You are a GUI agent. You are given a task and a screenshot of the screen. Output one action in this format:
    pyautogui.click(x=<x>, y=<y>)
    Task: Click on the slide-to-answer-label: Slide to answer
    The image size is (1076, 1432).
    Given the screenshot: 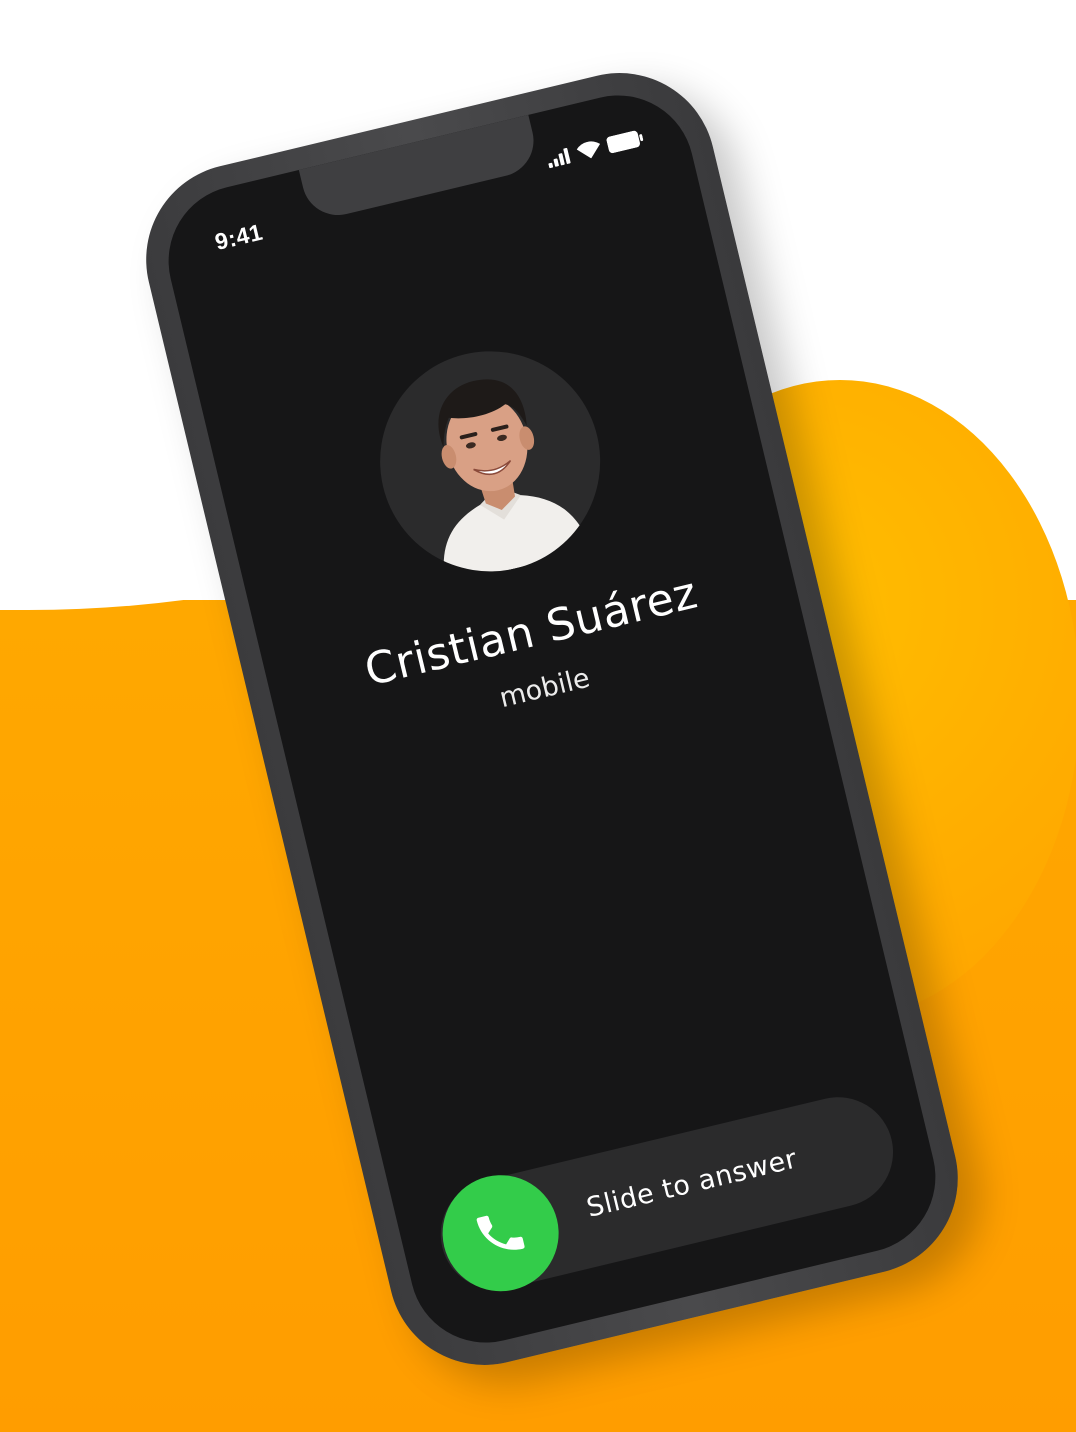 What is the action you would take?
    pyautogui.click(x=692, y=1183)
    